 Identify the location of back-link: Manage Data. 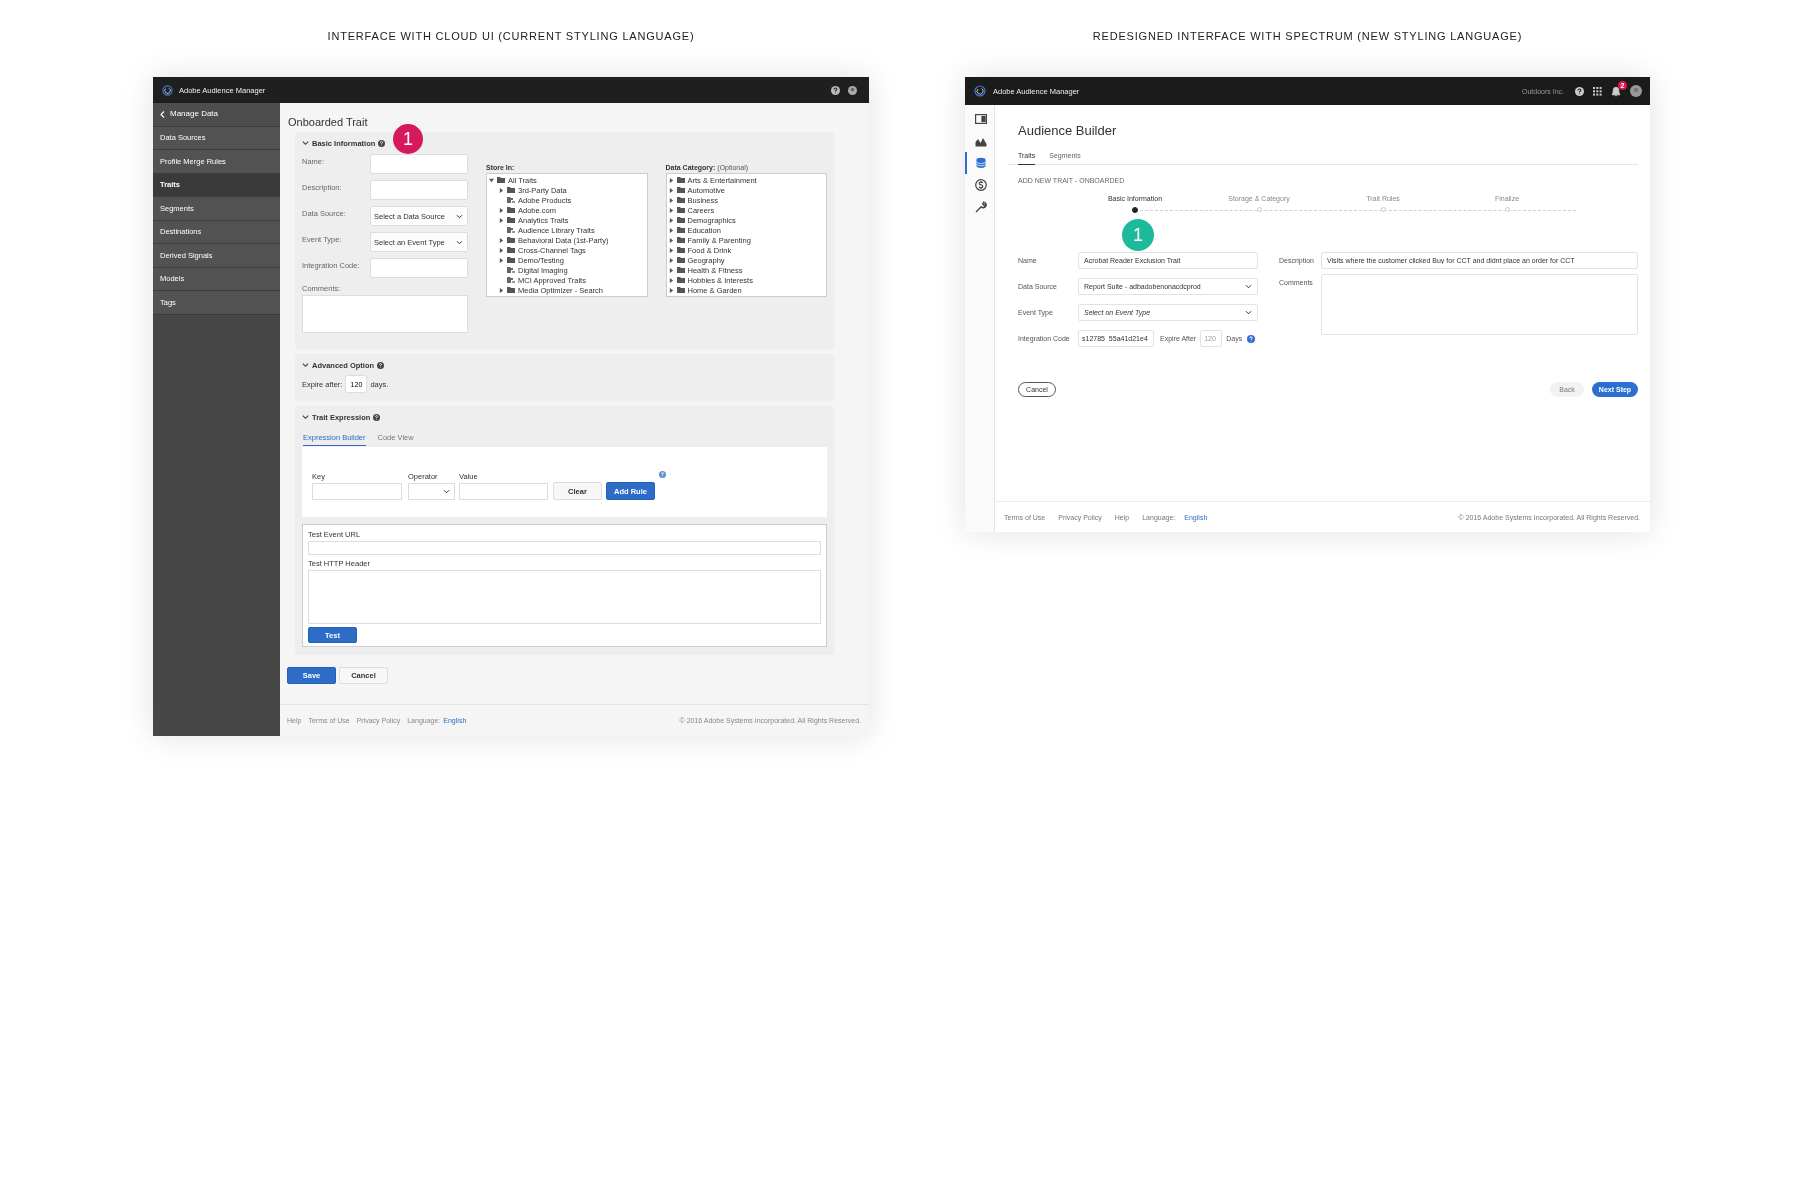
(194, 114).